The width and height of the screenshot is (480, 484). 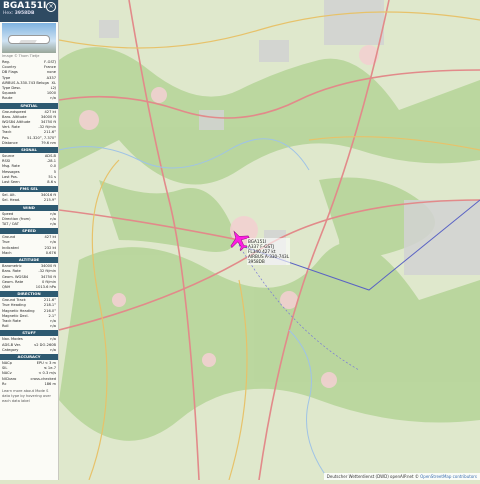 I want to click on osm-link: OpenStreetMap contributors, so click(x=448, y=476).